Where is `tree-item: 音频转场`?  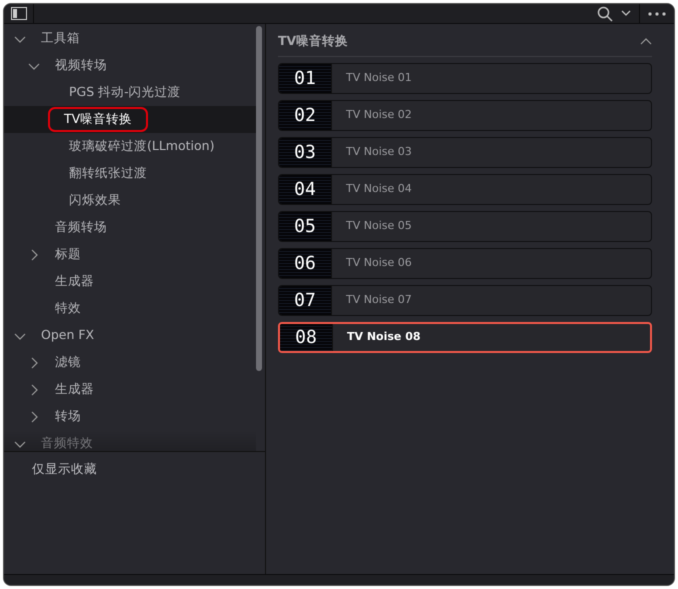
tree-item: 音频转场 is located at coordinates (130, 227).